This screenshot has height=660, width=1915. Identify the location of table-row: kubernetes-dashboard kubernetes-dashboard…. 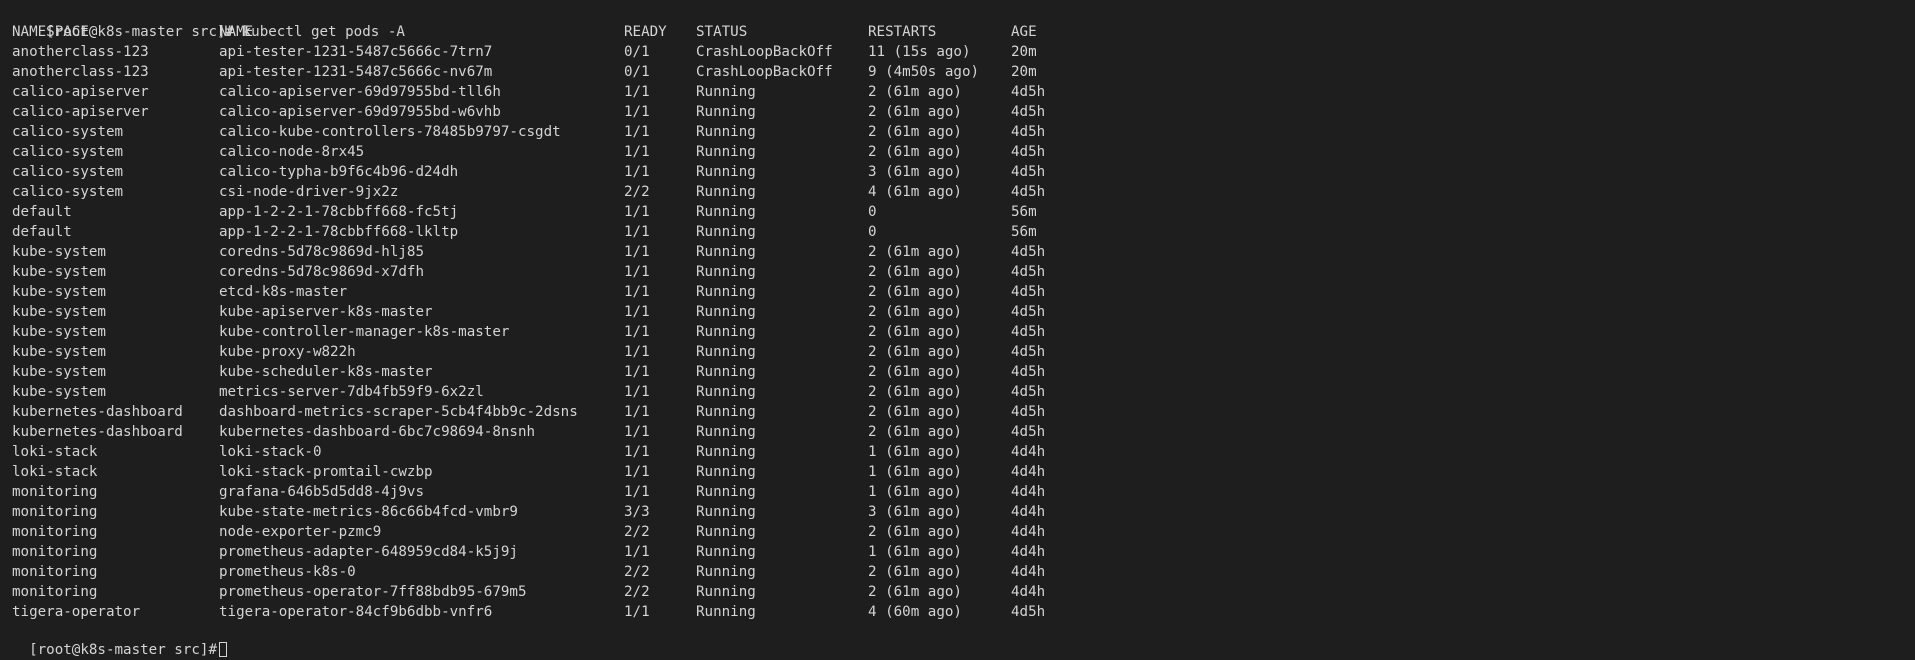
(963, 432).